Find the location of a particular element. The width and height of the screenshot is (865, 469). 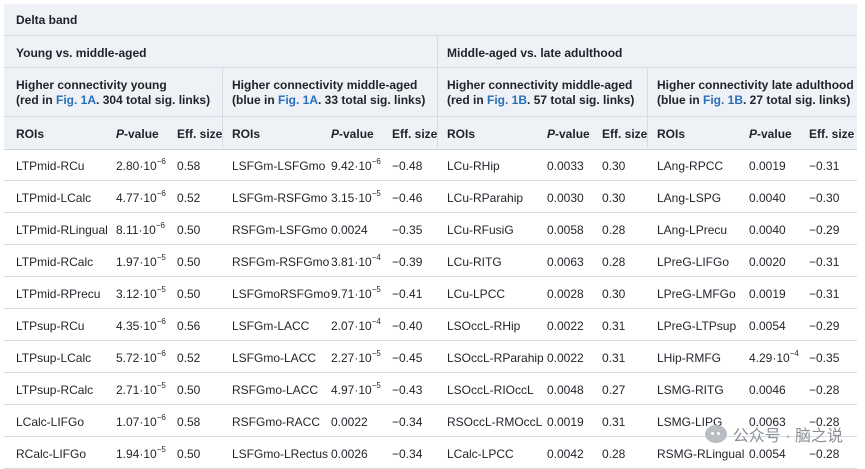

roi-cell: LSMG-RITG is located at coordinates (690, 390).